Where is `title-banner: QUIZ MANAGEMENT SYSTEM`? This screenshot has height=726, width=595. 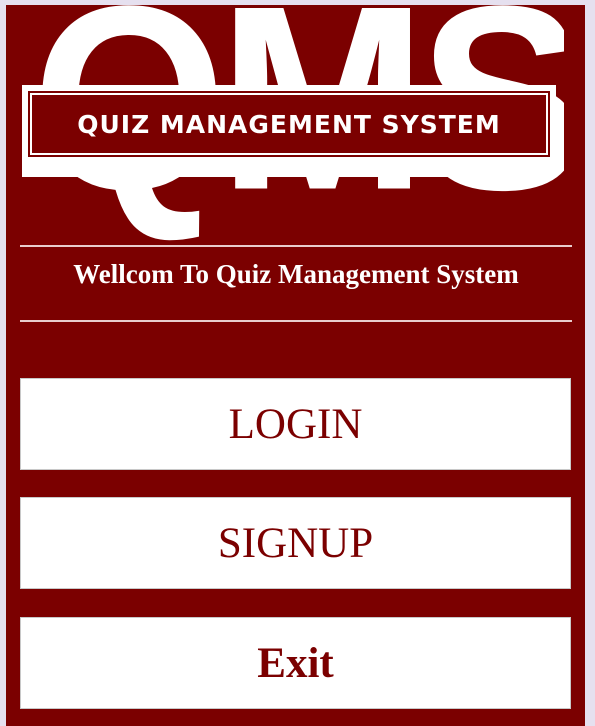
title-banner: QUIZ MANAGEMENT SYSTEM is located at coordinates (289, 131).